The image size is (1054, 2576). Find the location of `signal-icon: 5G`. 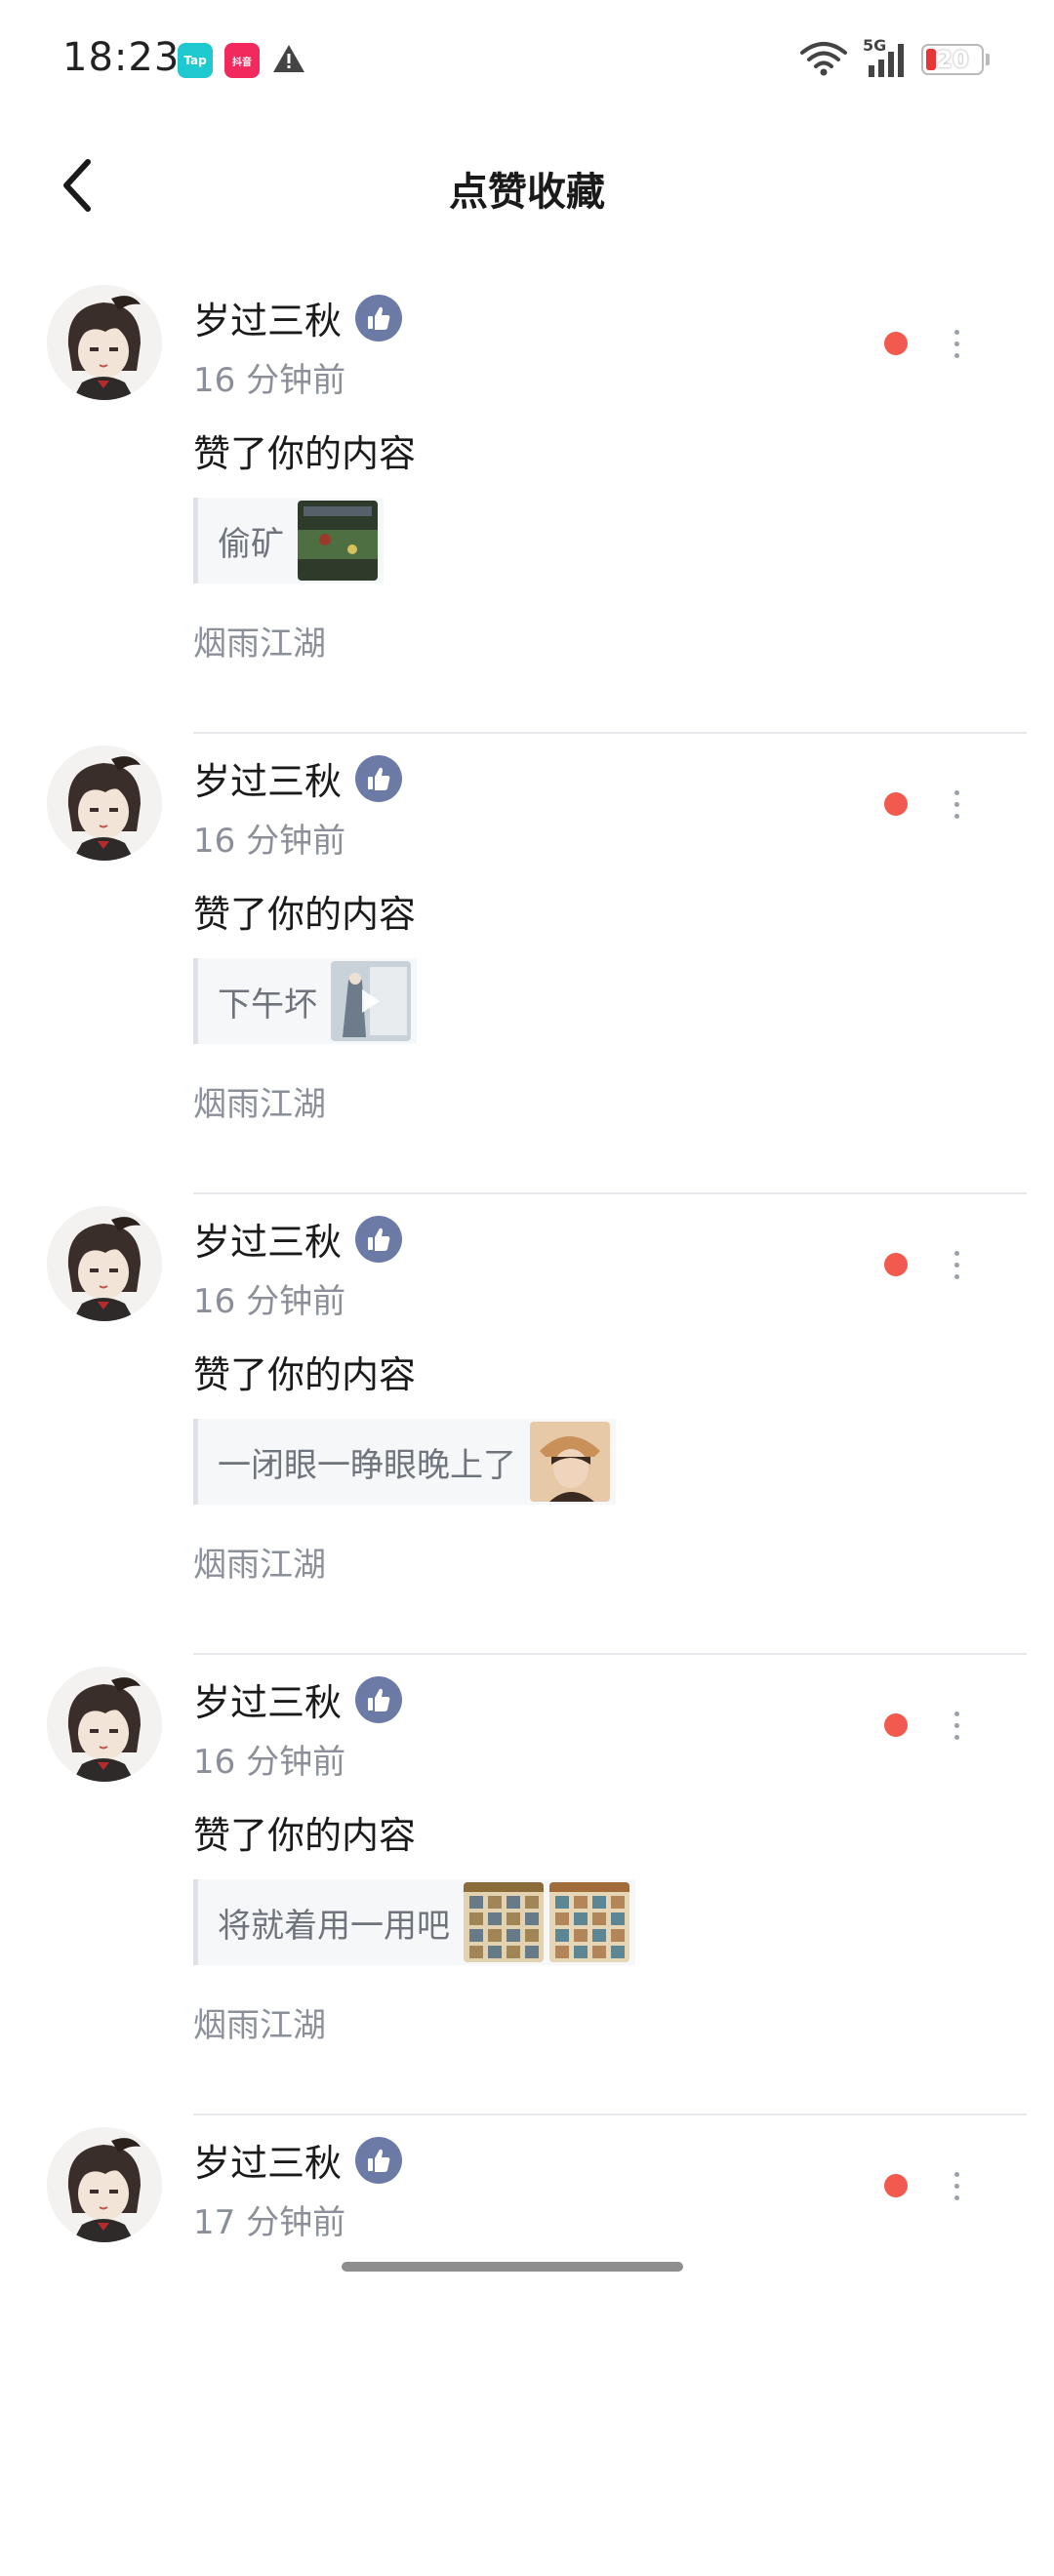

signal-icon: 5G is located at coordinates (886, 57).